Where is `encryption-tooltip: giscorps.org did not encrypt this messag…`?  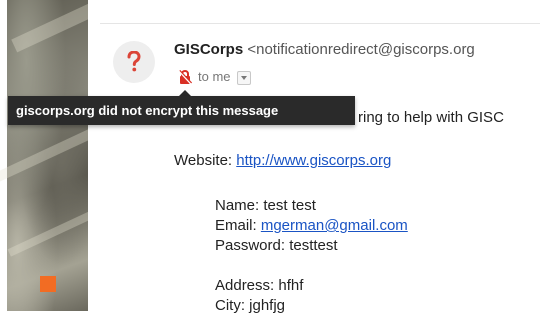 encryption-tooltip: giscorps.org did not encrypt this messag… is located at coordinates (181, 110).